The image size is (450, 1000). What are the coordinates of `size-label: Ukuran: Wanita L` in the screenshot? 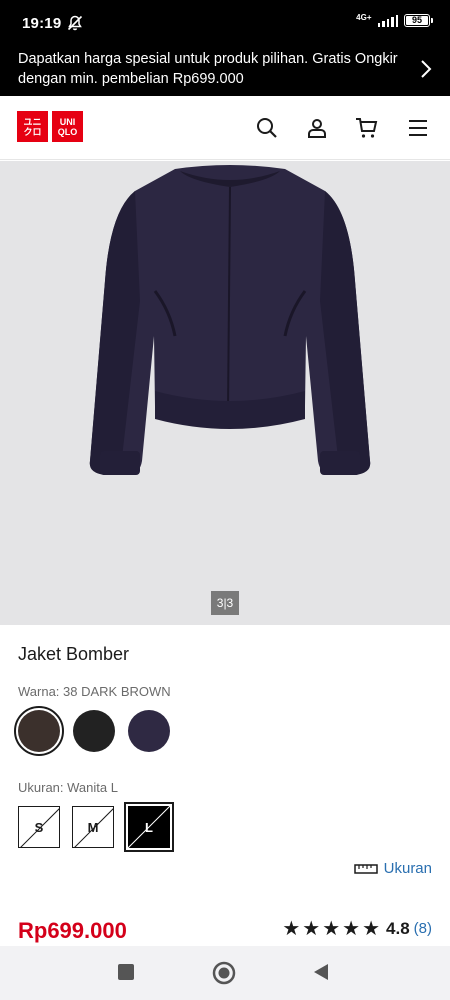 It's located at (68, 787).